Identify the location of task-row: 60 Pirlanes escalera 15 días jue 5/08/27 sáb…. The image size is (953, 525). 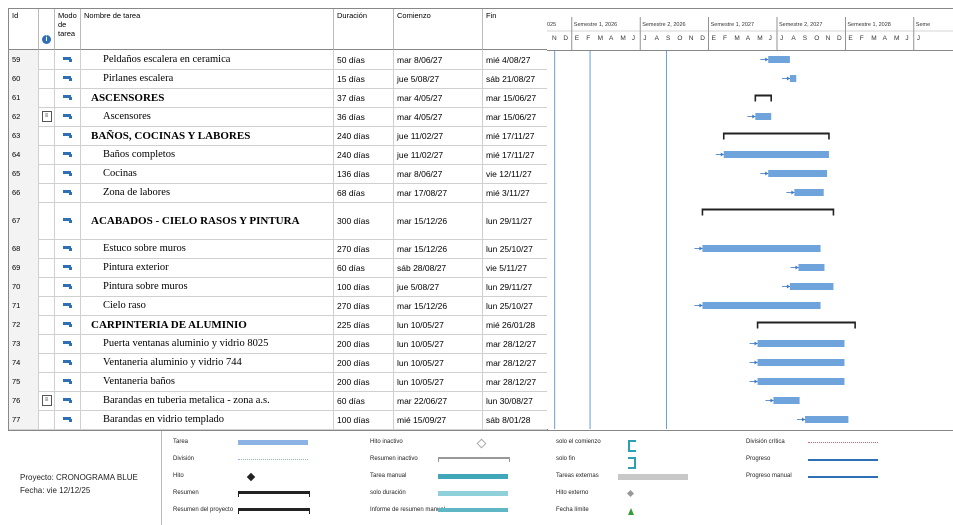
(278, 79).